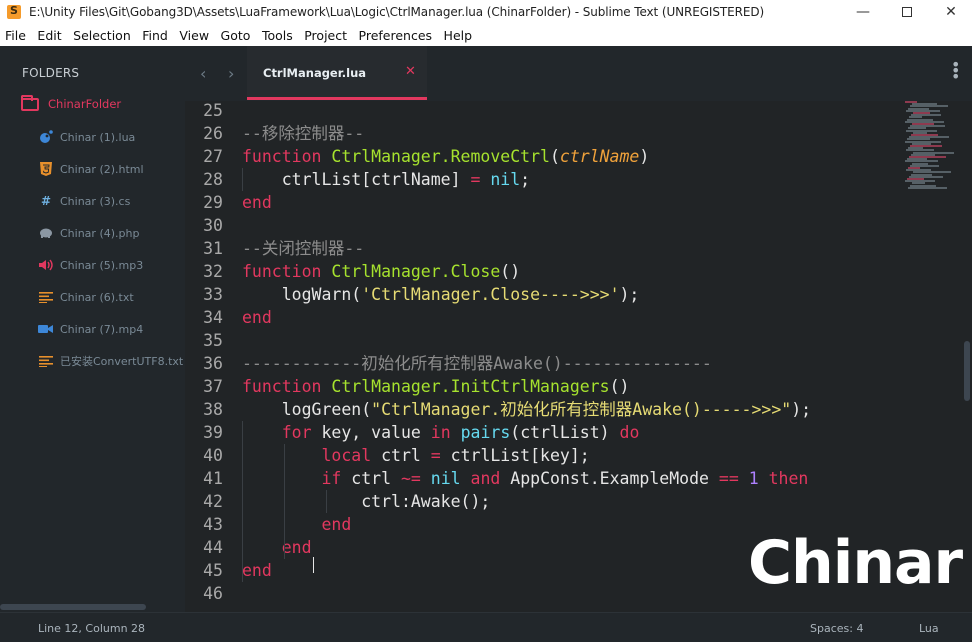  What do you see at coordinates (303, 133) in the screenshot?
I see `code-line: --移除控制器--` at bounding box center [303, 133].